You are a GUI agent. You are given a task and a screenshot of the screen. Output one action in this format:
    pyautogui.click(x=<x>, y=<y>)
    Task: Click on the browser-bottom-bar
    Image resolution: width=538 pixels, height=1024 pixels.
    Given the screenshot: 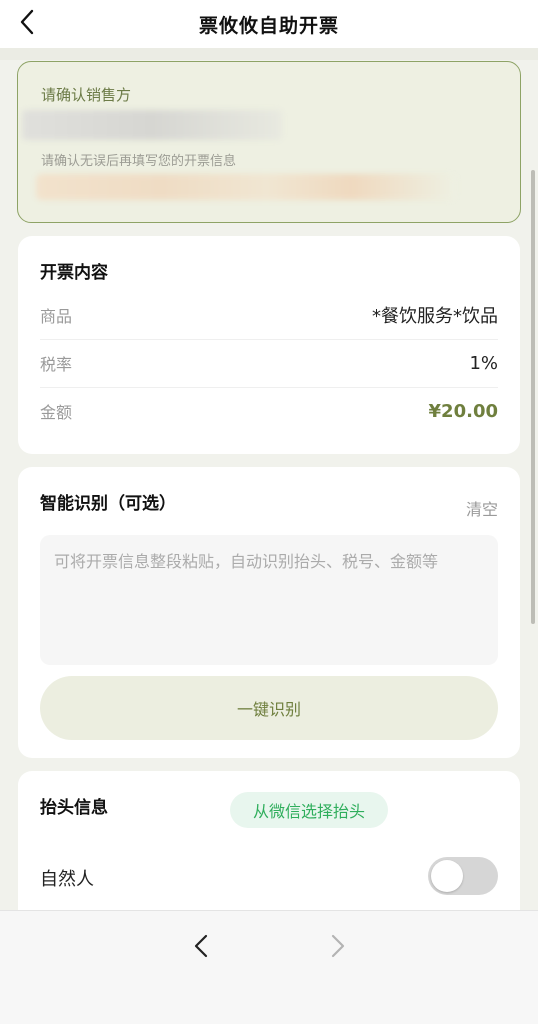 What is the action you would take?
    pyautogui.click(x=269, y=967)
    